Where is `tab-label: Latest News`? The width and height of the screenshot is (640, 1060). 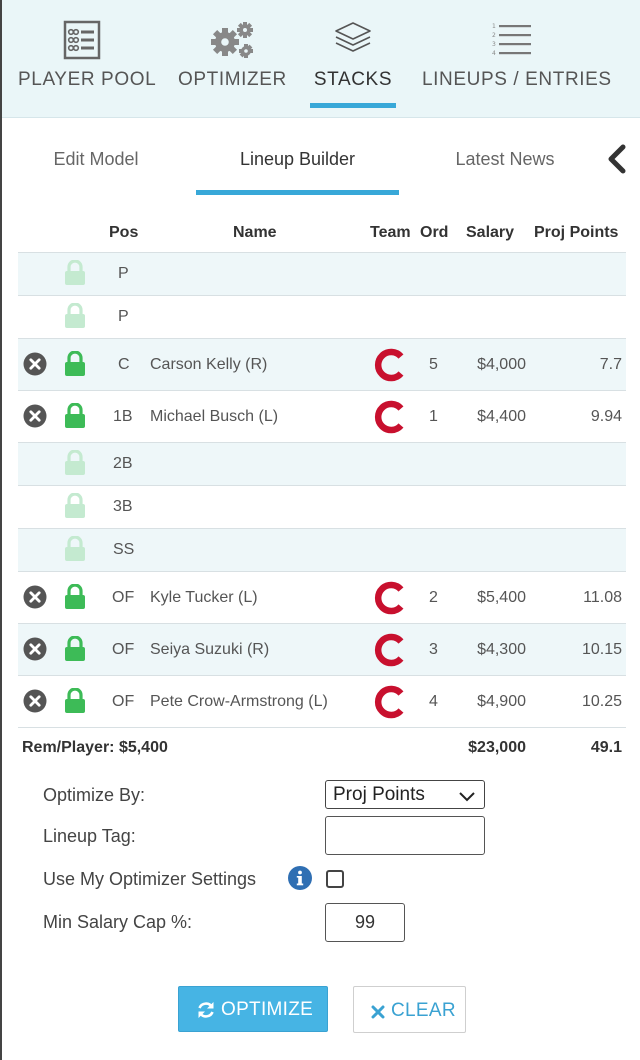
tab-label: Latest News is located at coordinates (505, 159).